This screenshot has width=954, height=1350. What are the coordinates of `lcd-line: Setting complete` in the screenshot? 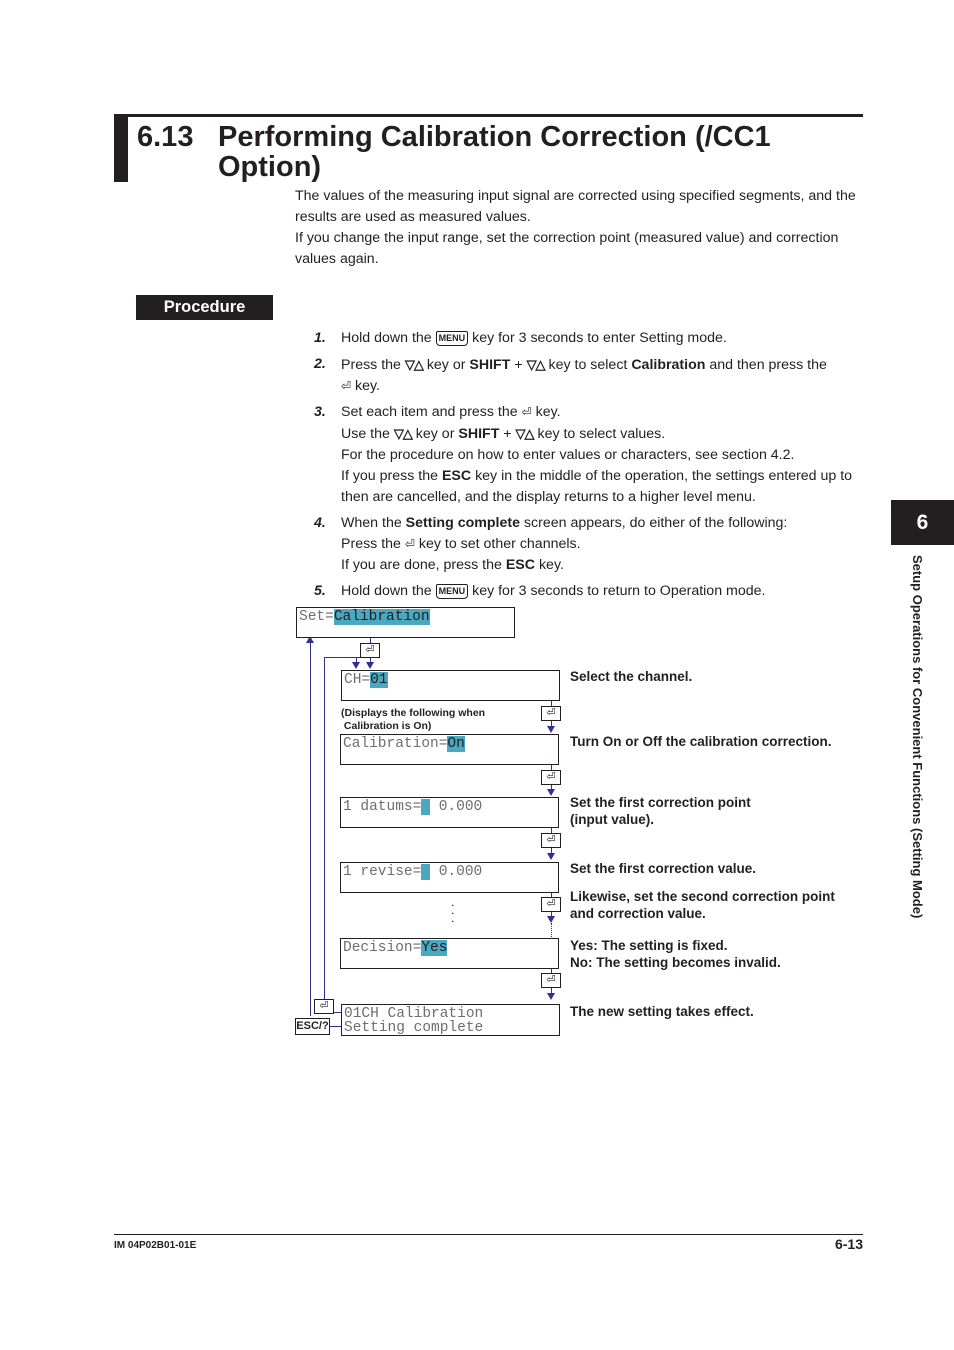 It's located at (414, 1028).